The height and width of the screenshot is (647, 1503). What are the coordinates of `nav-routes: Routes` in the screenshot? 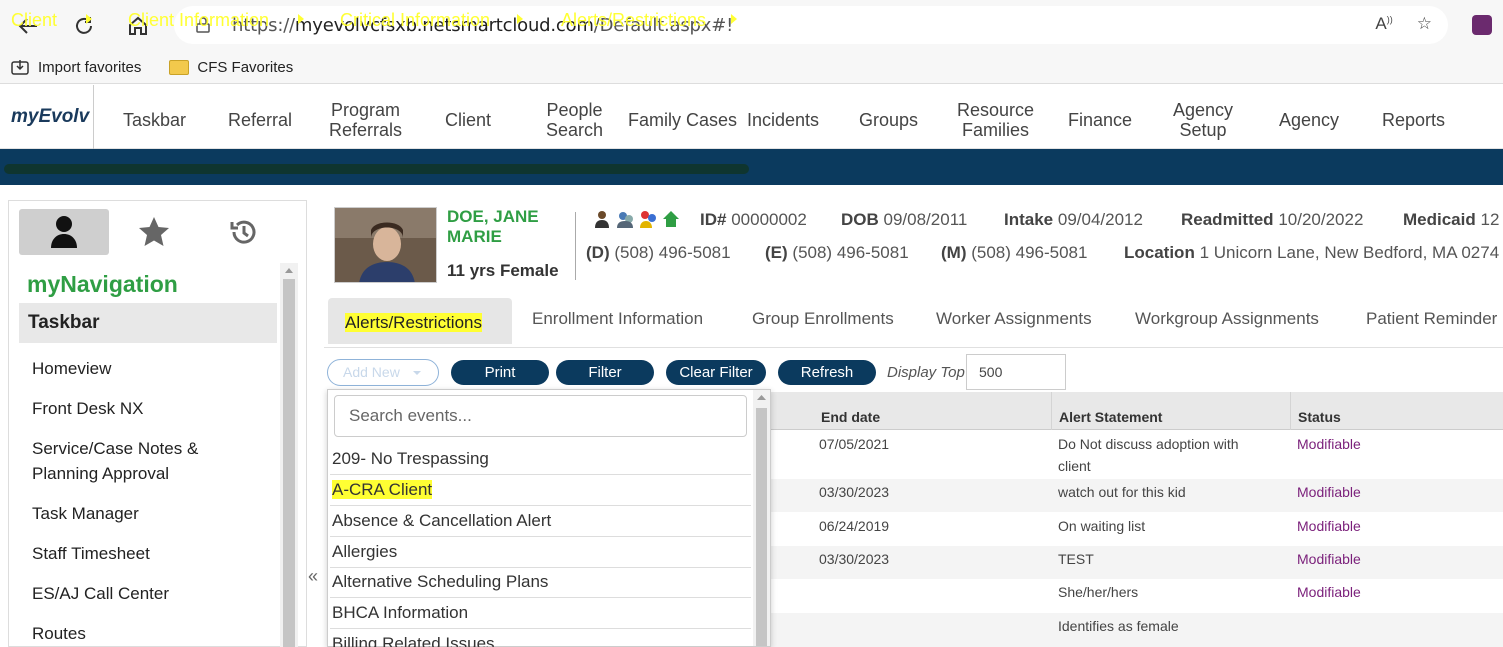 It's located at (59, 633).